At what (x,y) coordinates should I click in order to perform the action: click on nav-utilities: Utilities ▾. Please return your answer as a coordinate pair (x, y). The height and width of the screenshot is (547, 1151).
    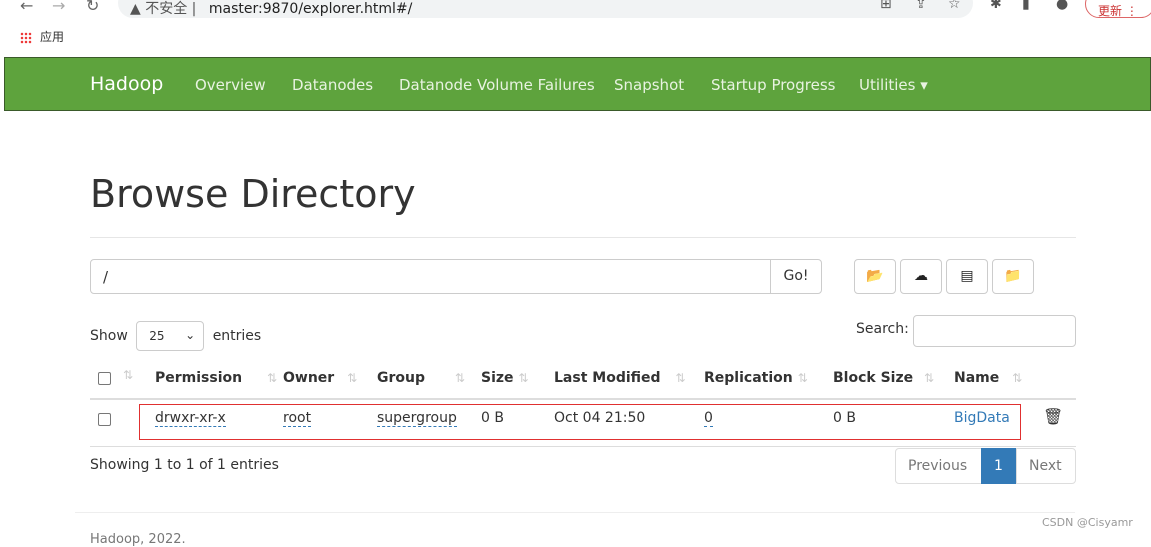
    Looking at the image, I should click on (893, 85).